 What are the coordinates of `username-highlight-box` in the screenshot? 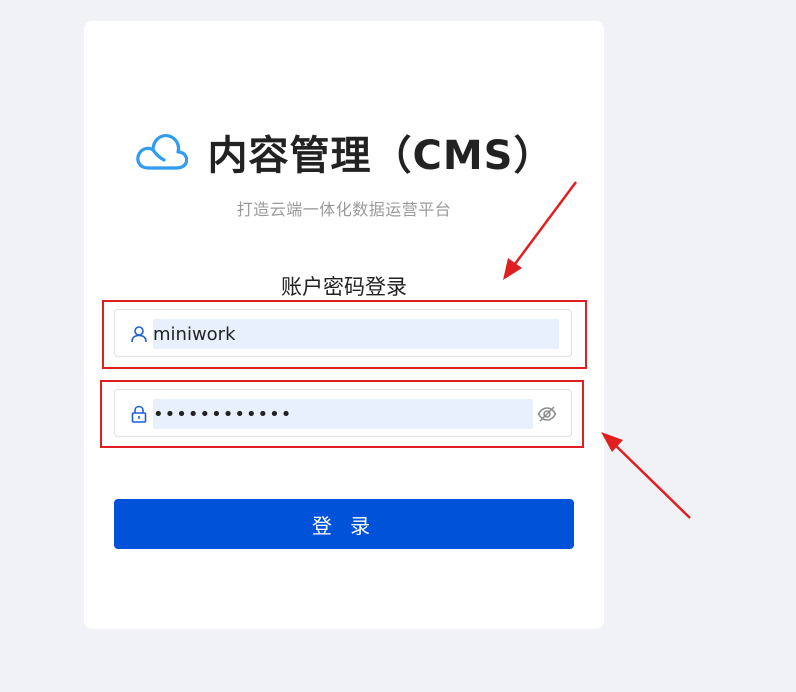 It's located at (344, 334).